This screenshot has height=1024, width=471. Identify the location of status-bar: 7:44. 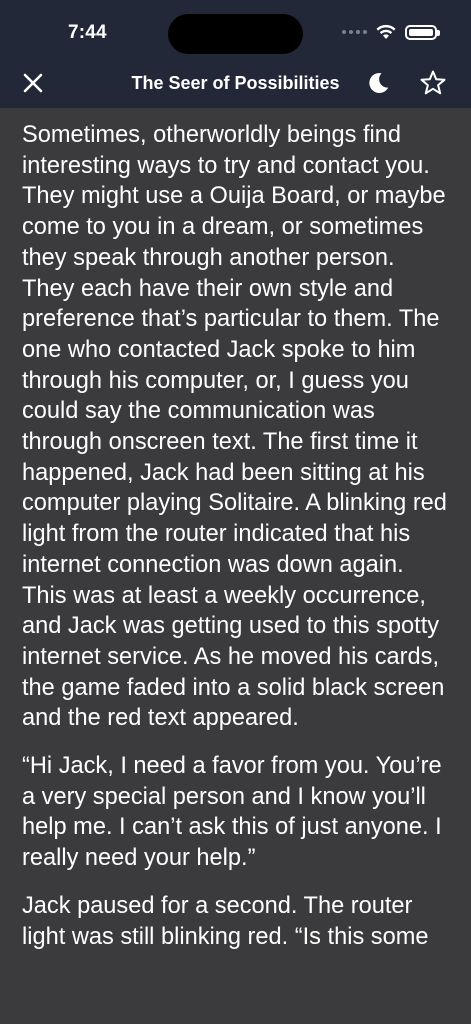
(235, 29).